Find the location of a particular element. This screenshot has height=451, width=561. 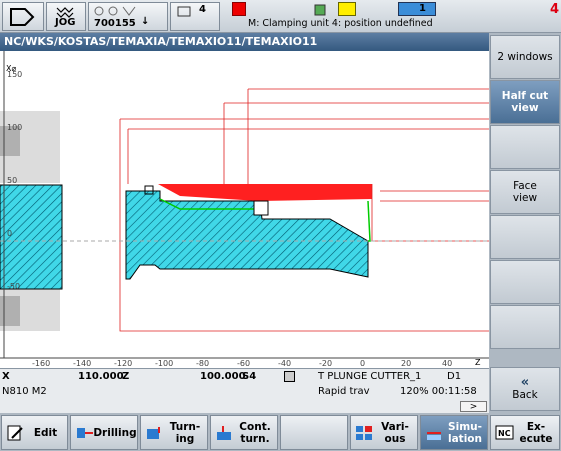

turning-icon is located at coordinates (153, 433).